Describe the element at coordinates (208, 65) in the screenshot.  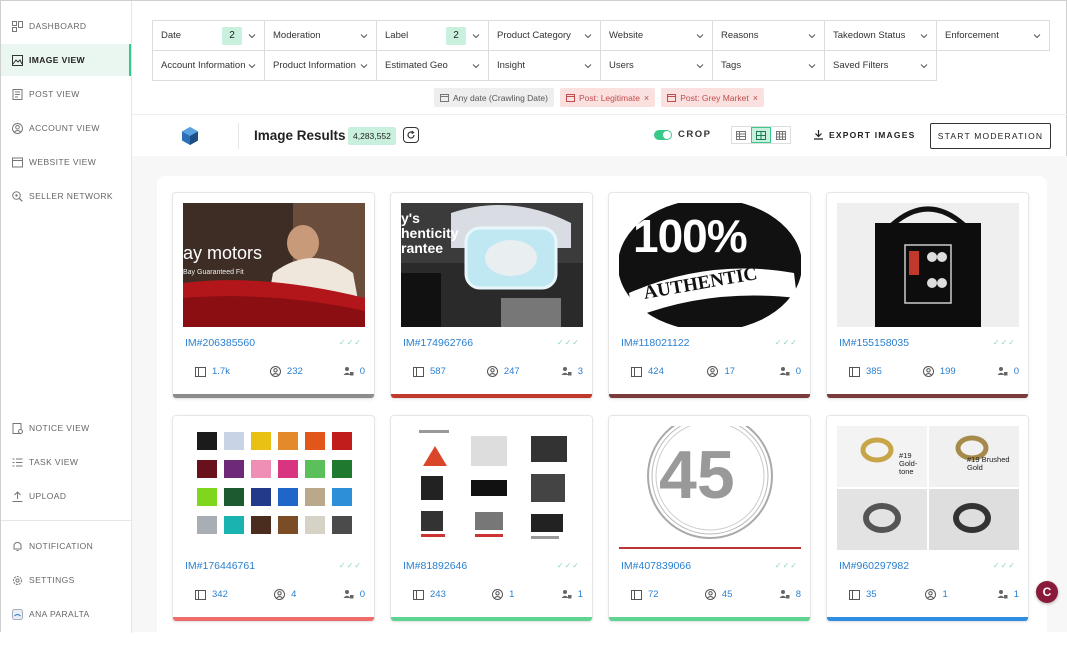
I see `filter-account-information: Account Information` at that location.